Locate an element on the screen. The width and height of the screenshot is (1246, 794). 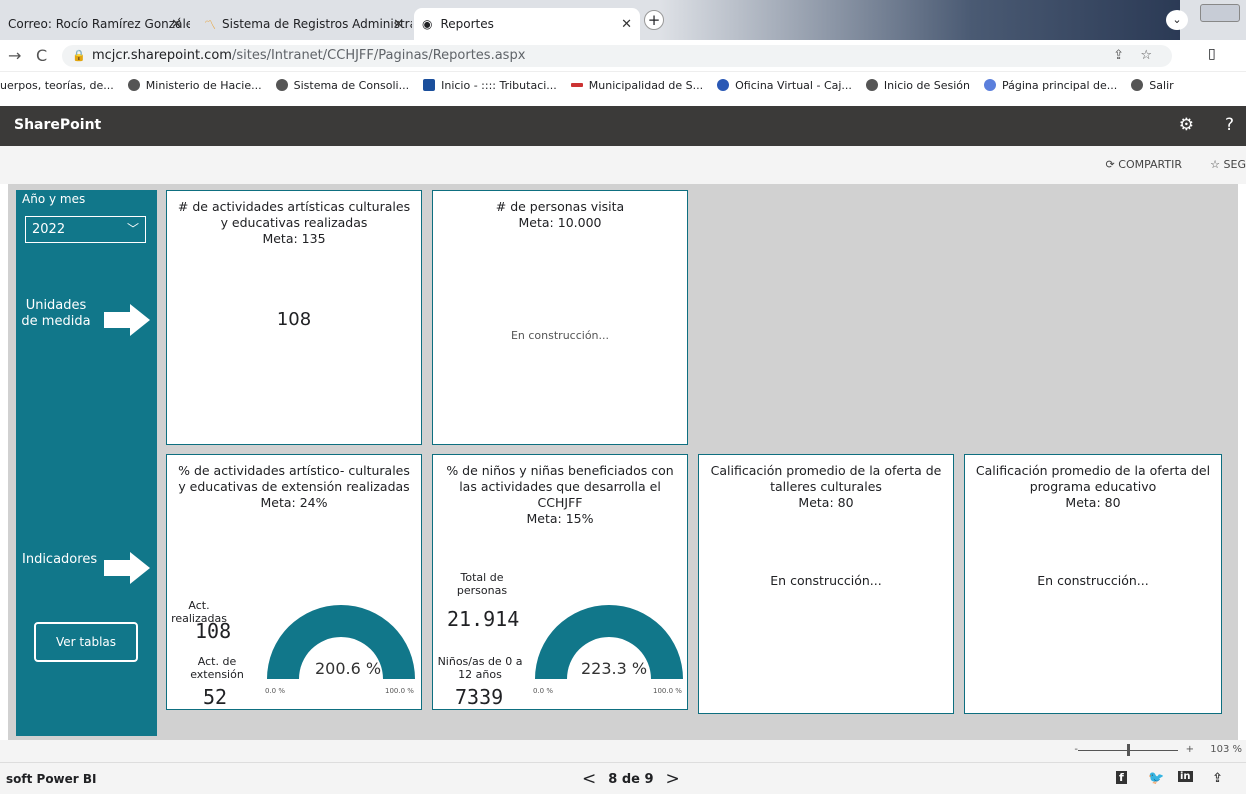
tab-label: Reportes is located at coordinates (467, 24).